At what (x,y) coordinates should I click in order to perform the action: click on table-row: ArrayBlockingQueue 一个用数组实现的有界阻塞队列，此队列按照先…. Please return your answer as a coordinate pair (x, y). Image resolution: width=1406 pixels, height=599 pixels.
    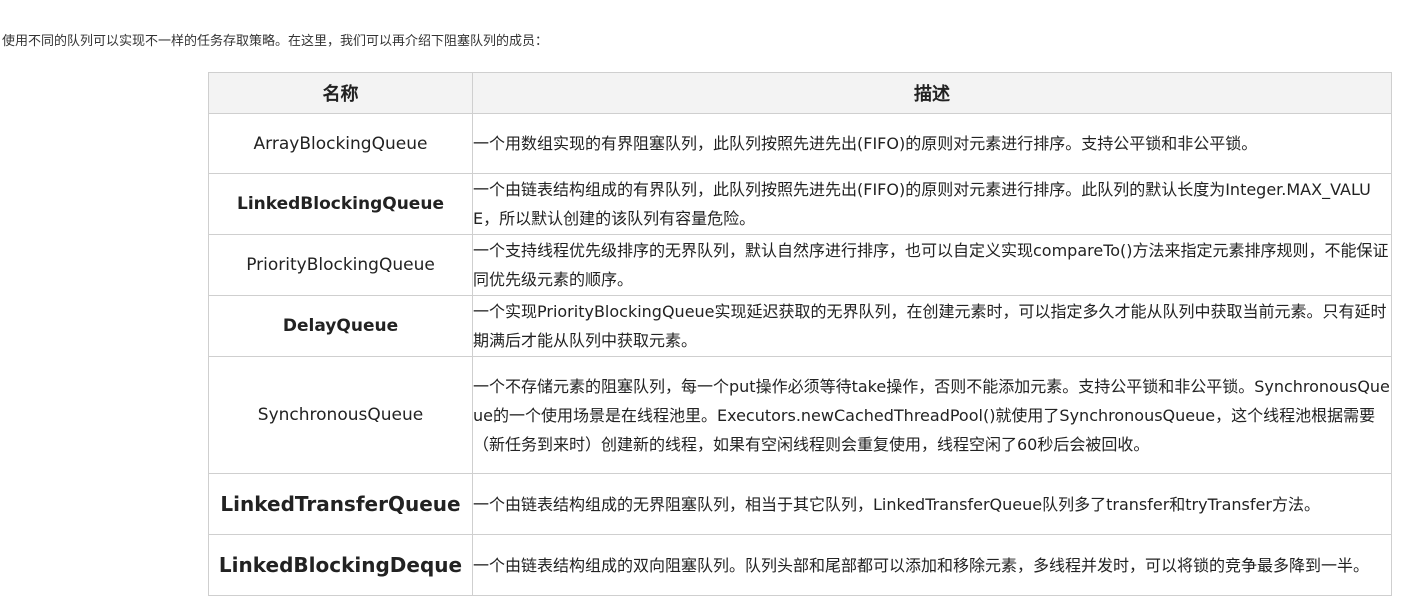
    Looking at the image, I should click on (800, 143).